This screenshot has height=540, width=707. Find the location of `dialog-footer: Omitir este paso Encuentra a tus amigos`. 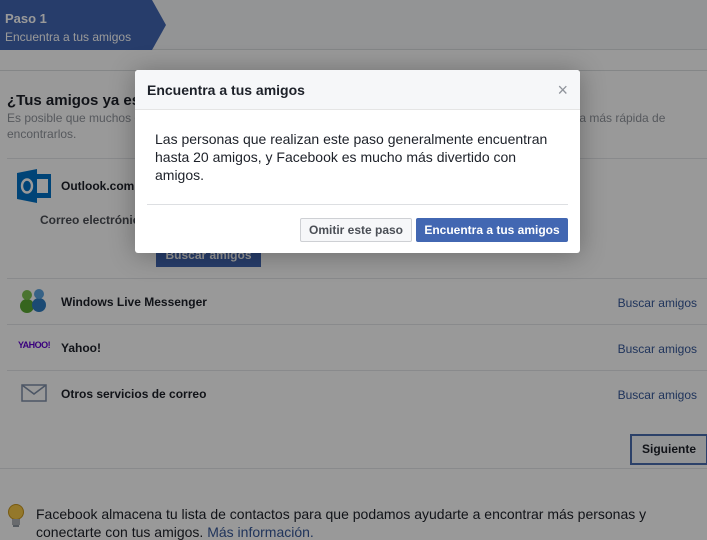

dialog-footer: Omitir este paso Encuentra a tus amigos is located at coordinates (357, 223).